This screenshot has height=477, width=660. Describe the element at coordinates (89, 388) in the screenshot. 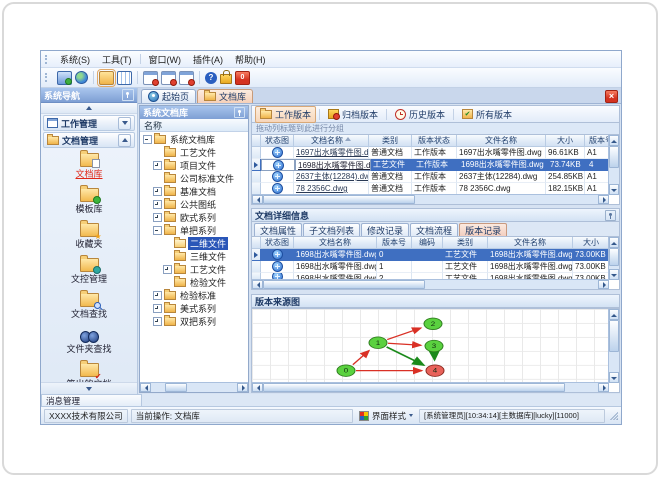

I see `sidebar-more-button` at that location.